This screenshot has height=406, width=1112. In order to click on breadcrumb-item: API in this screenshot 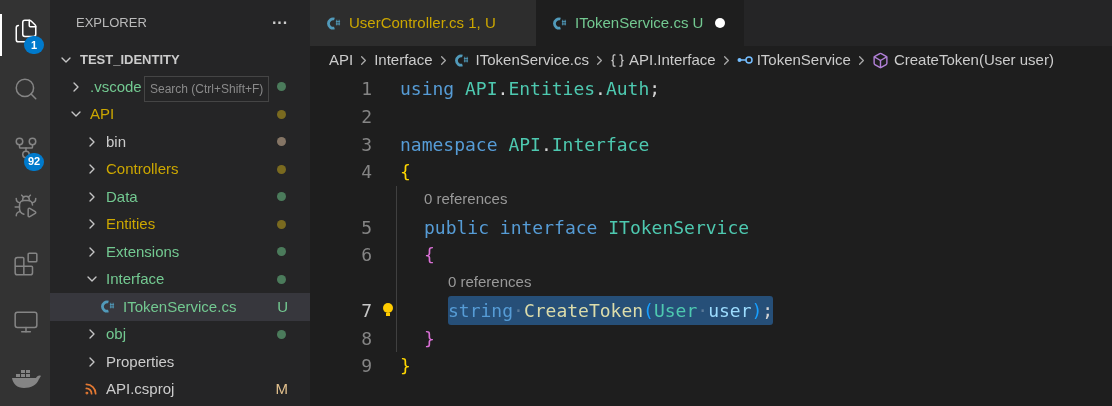, I will do `click(341, 60)`.